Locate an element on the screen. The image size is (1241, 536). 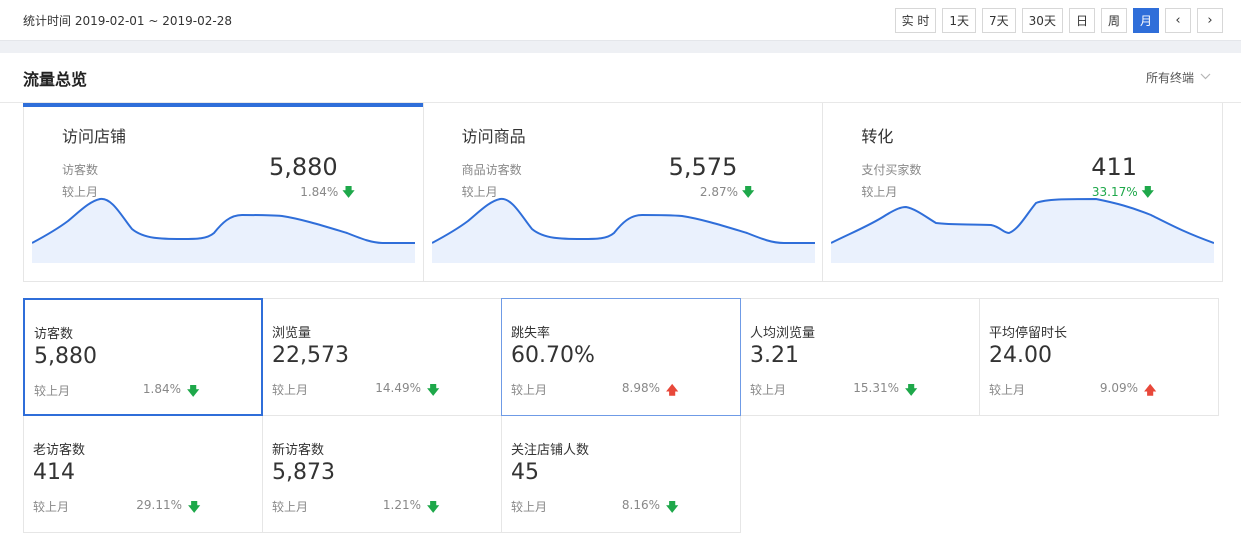
overview-value: 411 is located at coordinates (1114, 167).